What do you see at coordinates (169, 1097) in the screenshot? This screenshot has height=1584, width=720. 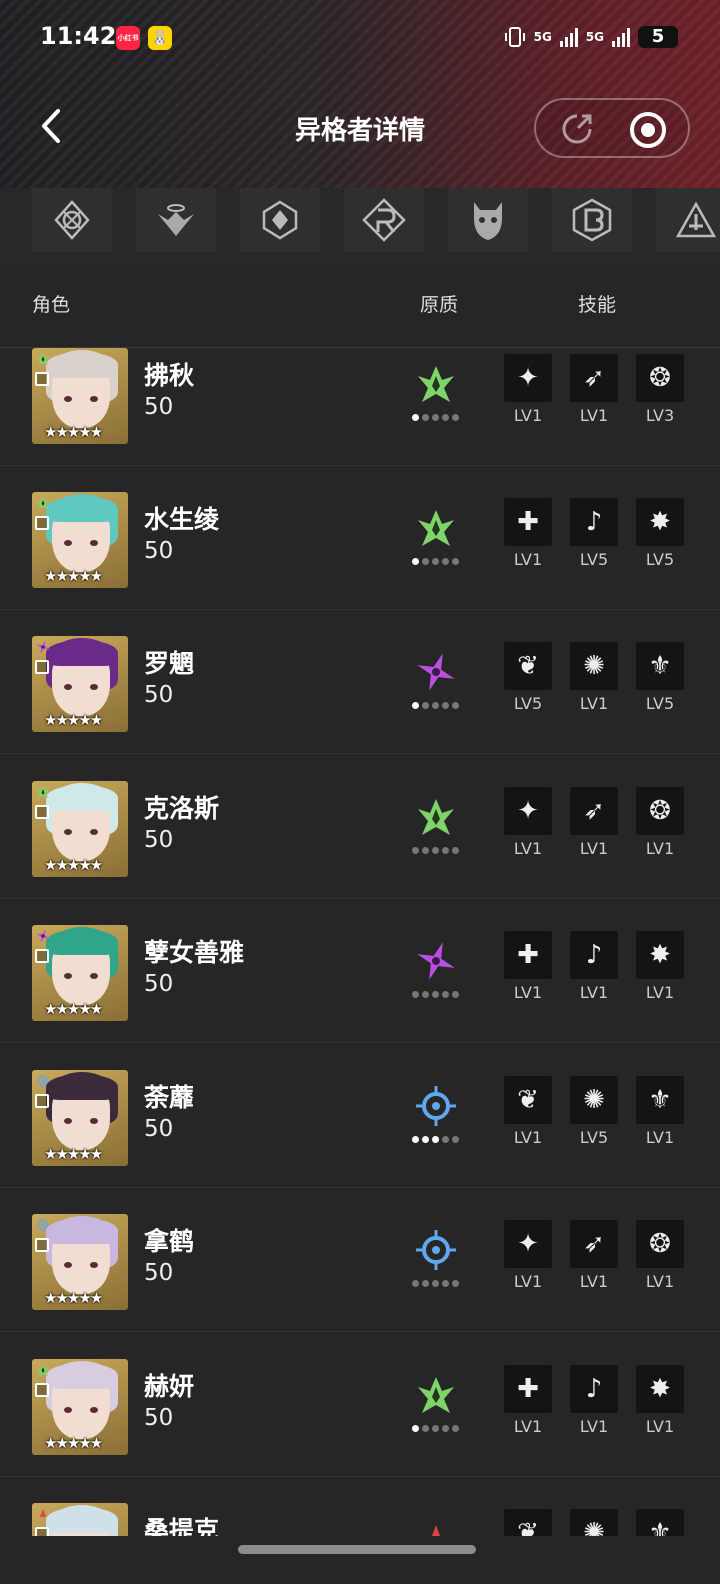 I see `character-name: 荼蘼` at bounding box center [169, 1097].